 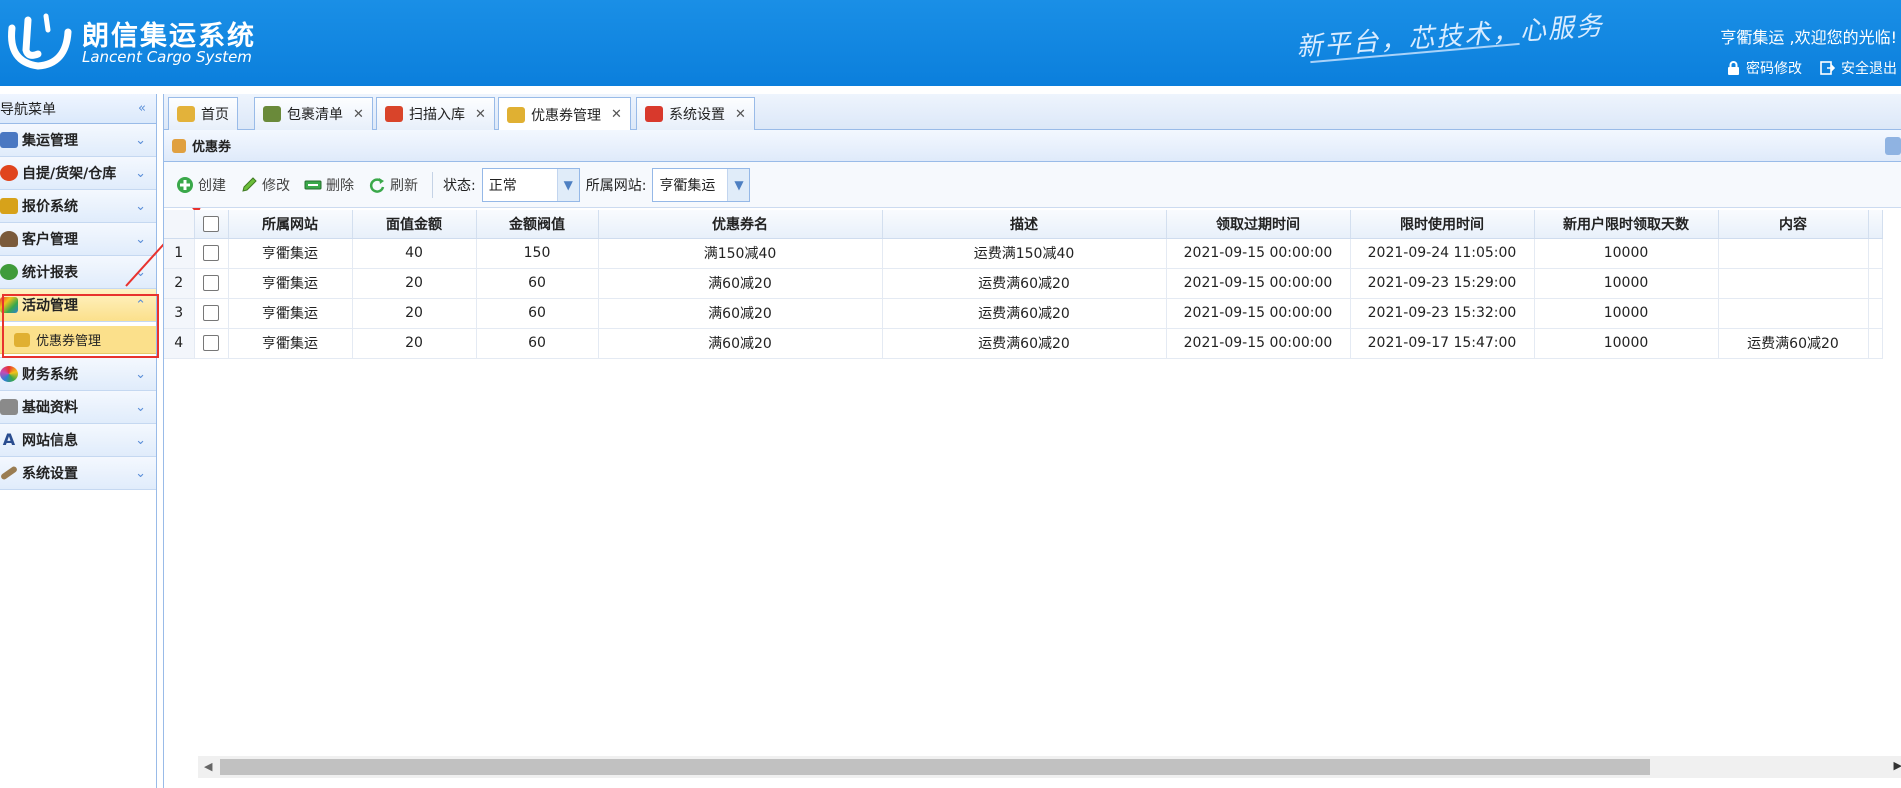 I want to click on table-cell: 运费满150减40, so click(x=1024, y=253).